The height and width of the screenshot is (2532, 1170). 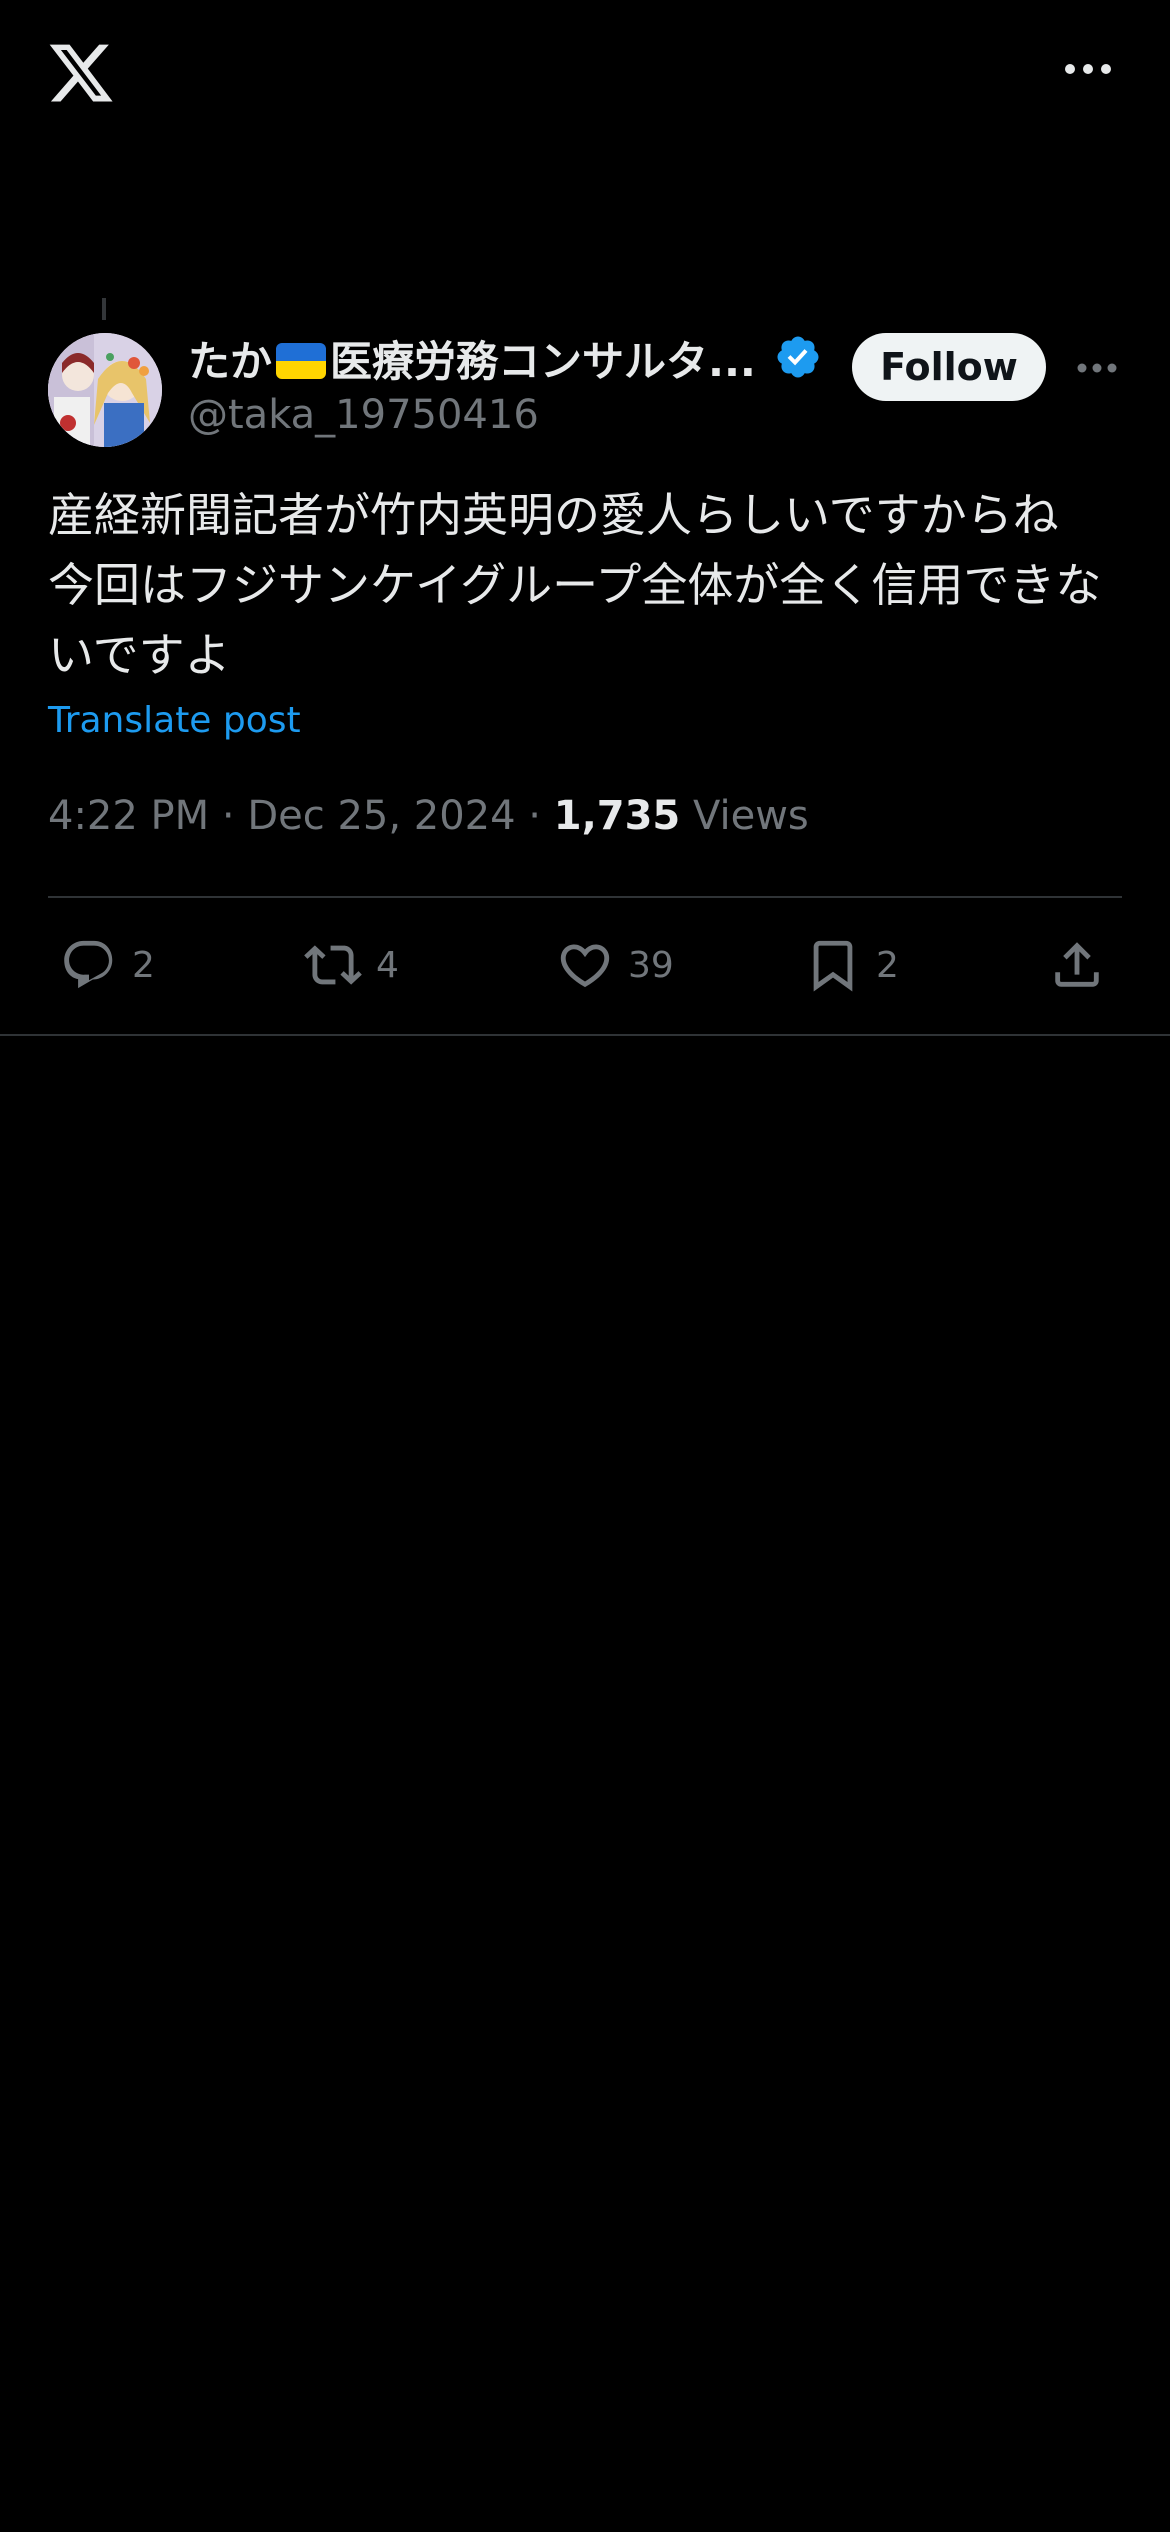 What do you see at coordinates (750, 816) in the screenshot?
I see `views-label: Views` at bounding box center [750, 816].